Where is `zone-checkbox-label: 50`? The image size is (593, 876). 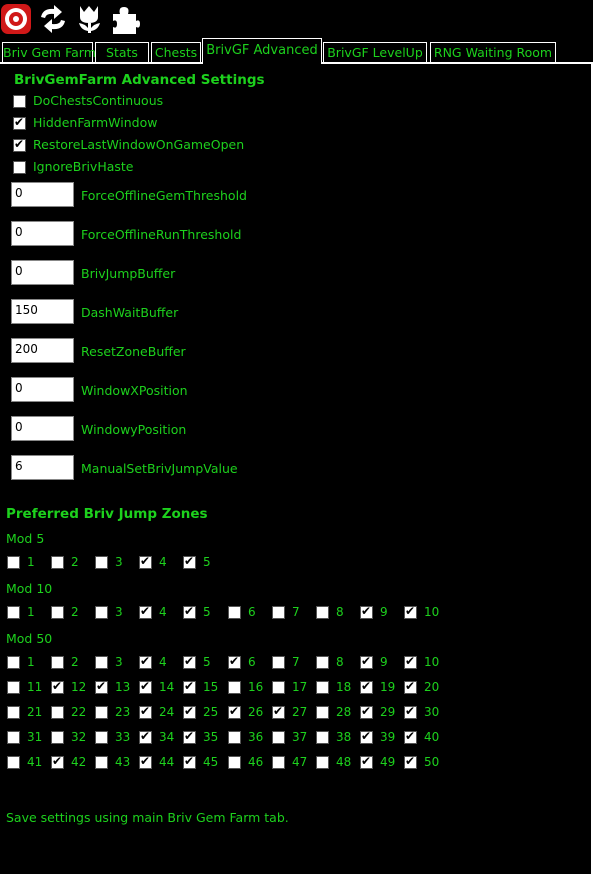
zone-checkbox-label: 50 is located at coordinates (431, 762).